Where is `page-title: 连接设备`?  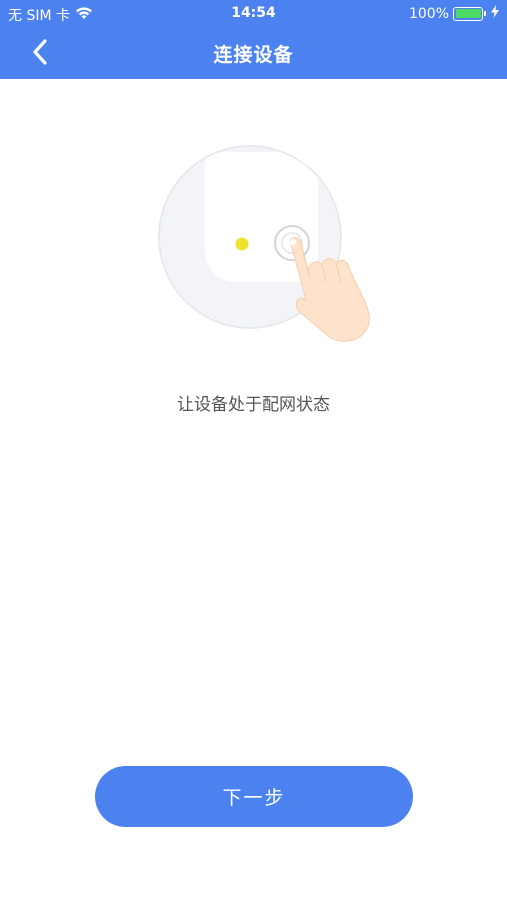
page-title: 连接设备 is located at coordinates (253, 55).